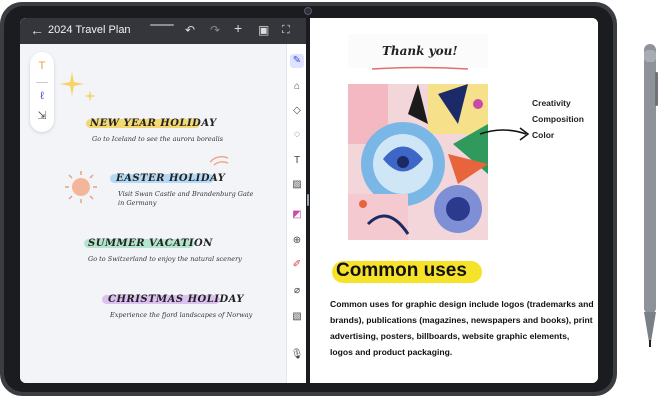 This screenshot has height=401, width=670. Describe the element at coordinates (215, 30) in the screenshot. I see `redo-icon: ↷` at that location.